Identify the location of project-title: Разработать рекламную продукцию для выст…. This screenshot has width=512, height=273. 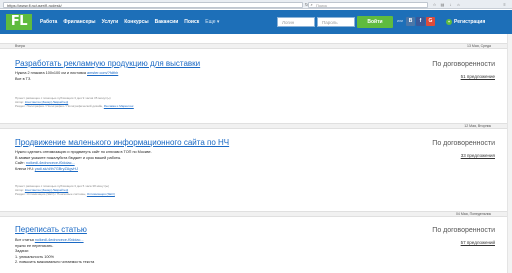
(107, 64).